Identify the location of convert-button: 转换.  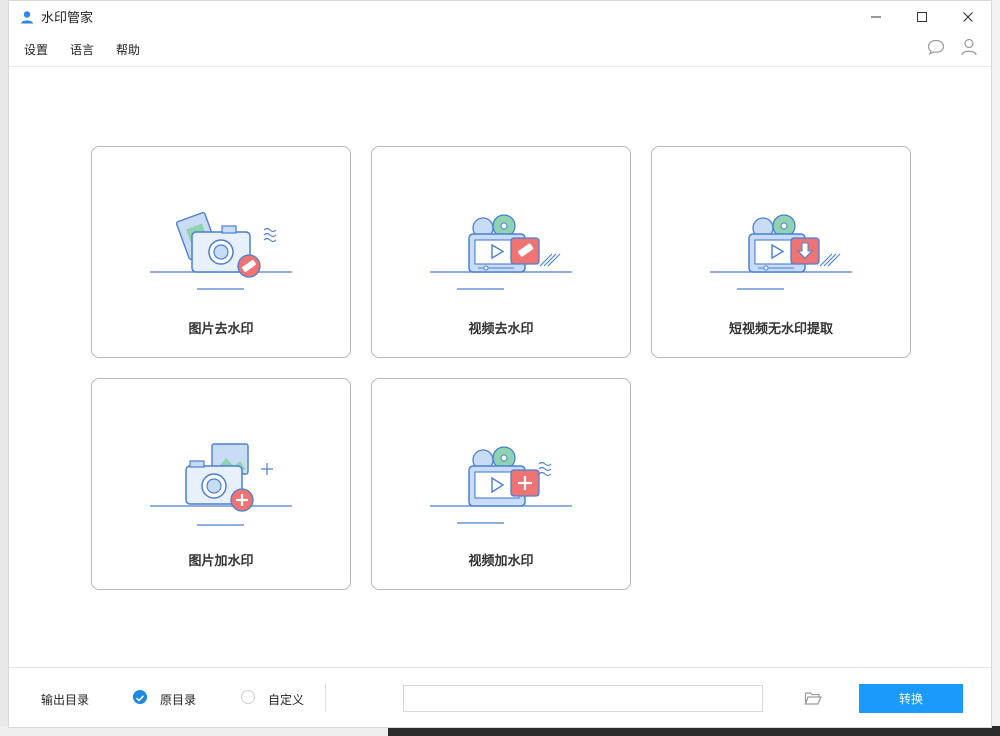
(911, 698).